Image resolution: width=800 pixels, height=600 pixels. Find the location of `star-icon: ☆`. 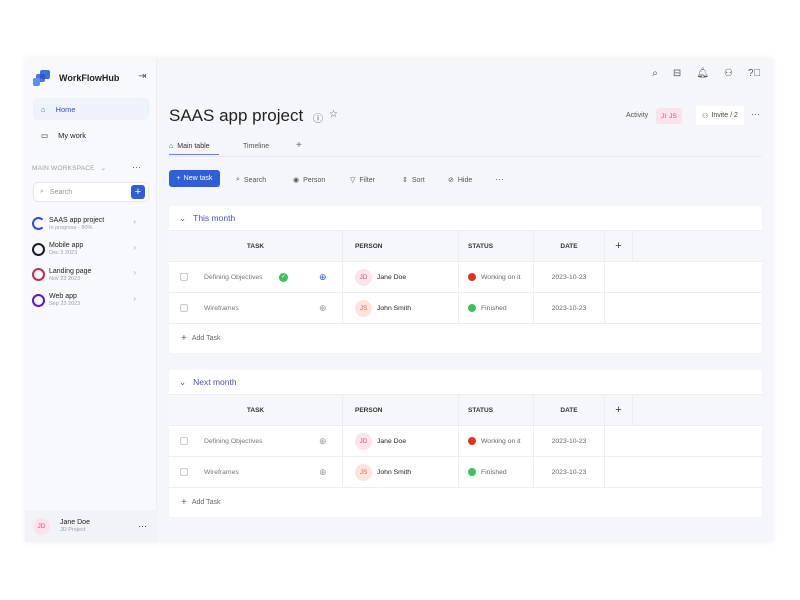

star-icon: ☆ is located at coordinates (333, 114).